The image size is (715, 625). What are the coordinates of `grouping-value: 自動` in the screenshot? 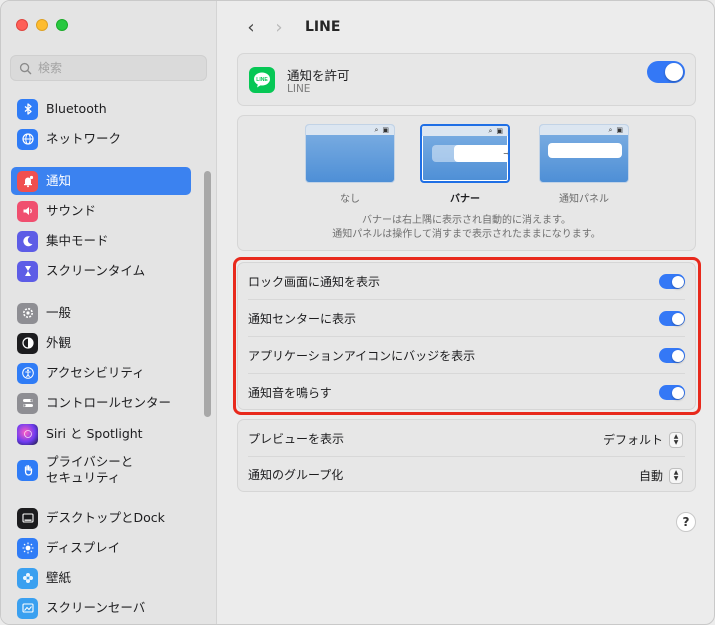 It's located at (650, 476).